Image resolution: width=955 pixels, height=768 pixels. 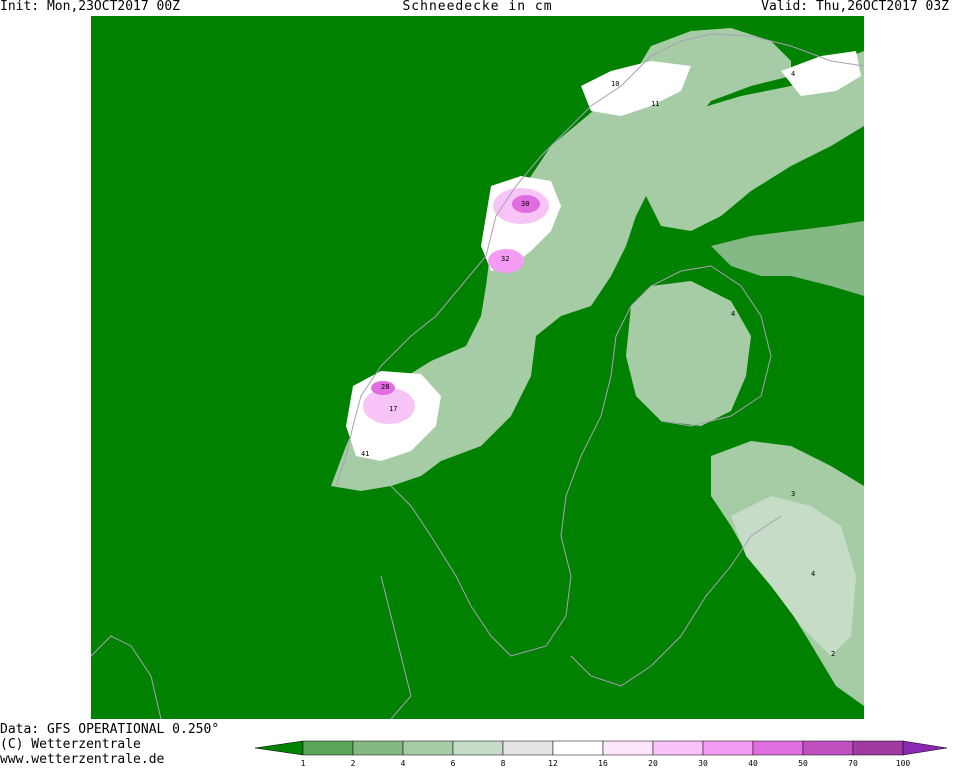 I want to click on legend-tick-label: 20, so click(x=653, y=763).